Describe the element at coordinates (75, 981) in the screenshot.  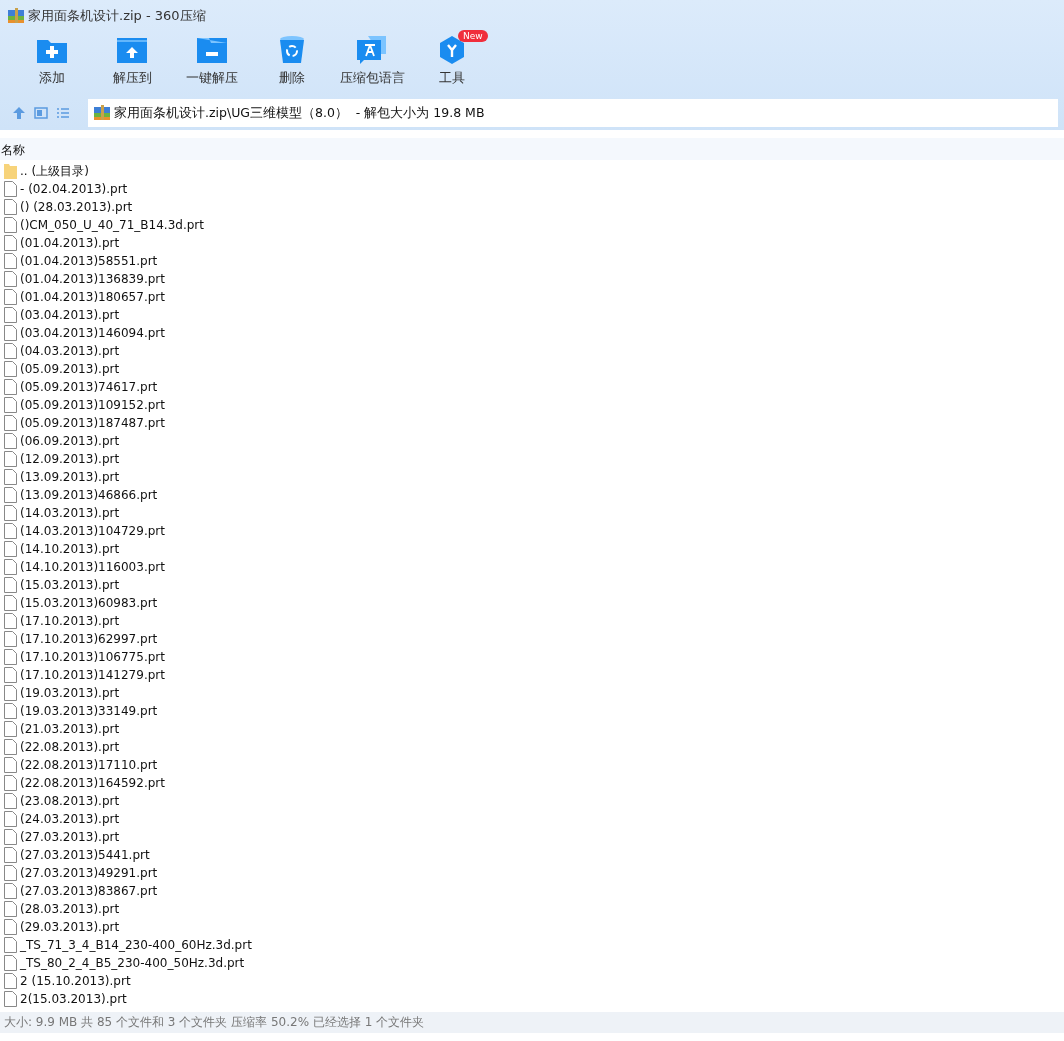
I see `file-name: 2 (15.10.2013).prt` at that location.